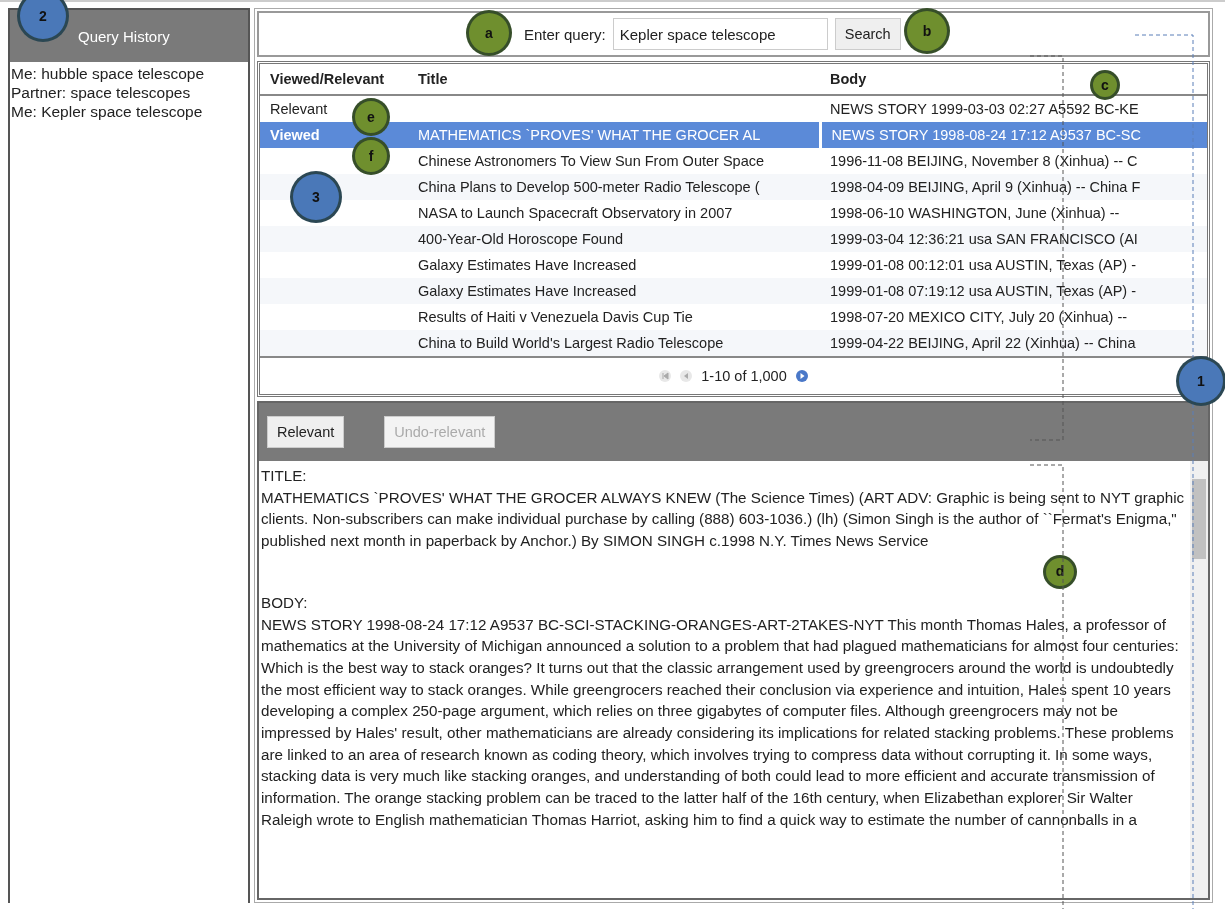 The image size is (1225, 909). What do you see at coordinates (284, 602) in the screenshot?
I see `document-text: BODY:` at bounding box center [284, 602].